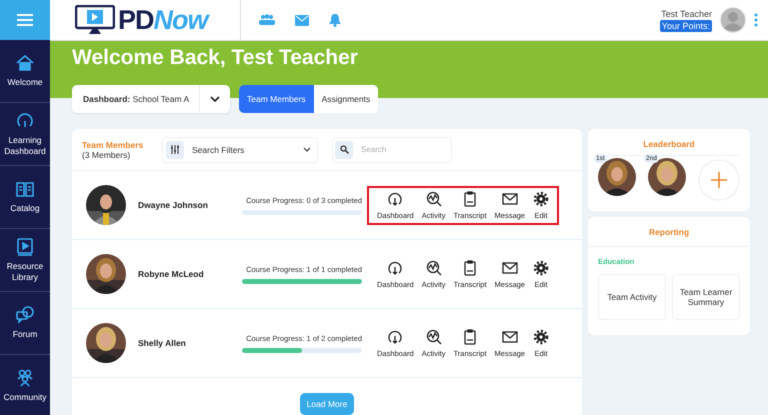 This screenshot has height=415, width=768. I want to click on sidebar-item: Forum, so click(25, 323).